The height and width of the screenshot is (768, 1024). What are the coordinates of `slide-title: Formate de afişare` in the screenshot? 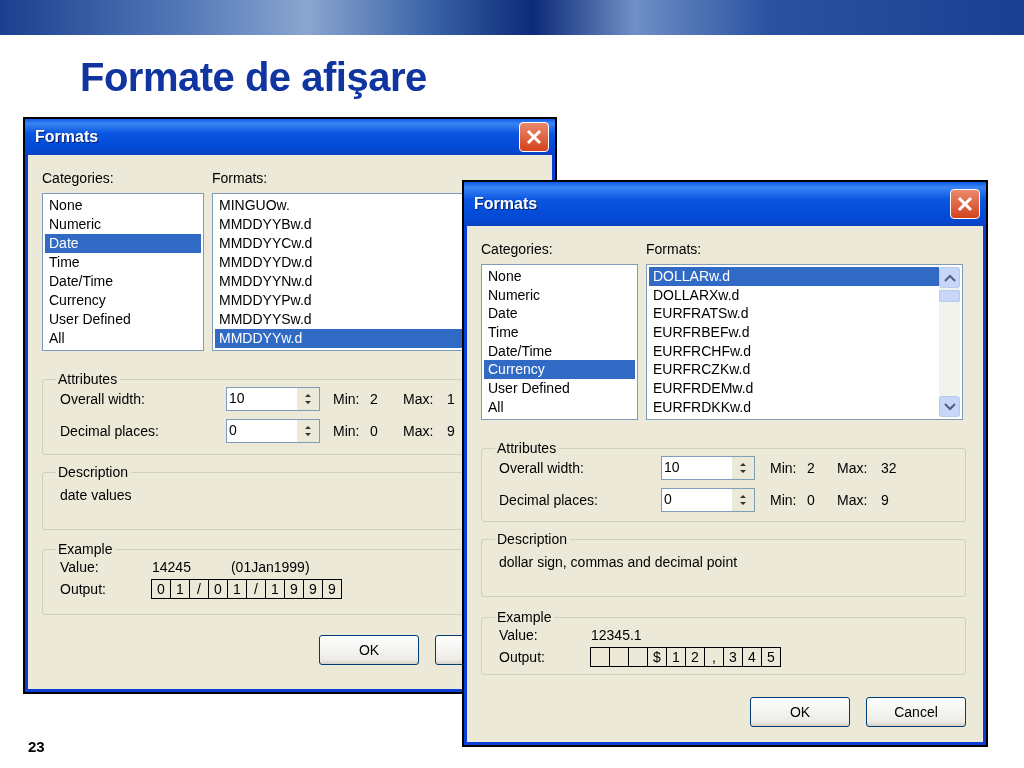 It's located at (254, 77).